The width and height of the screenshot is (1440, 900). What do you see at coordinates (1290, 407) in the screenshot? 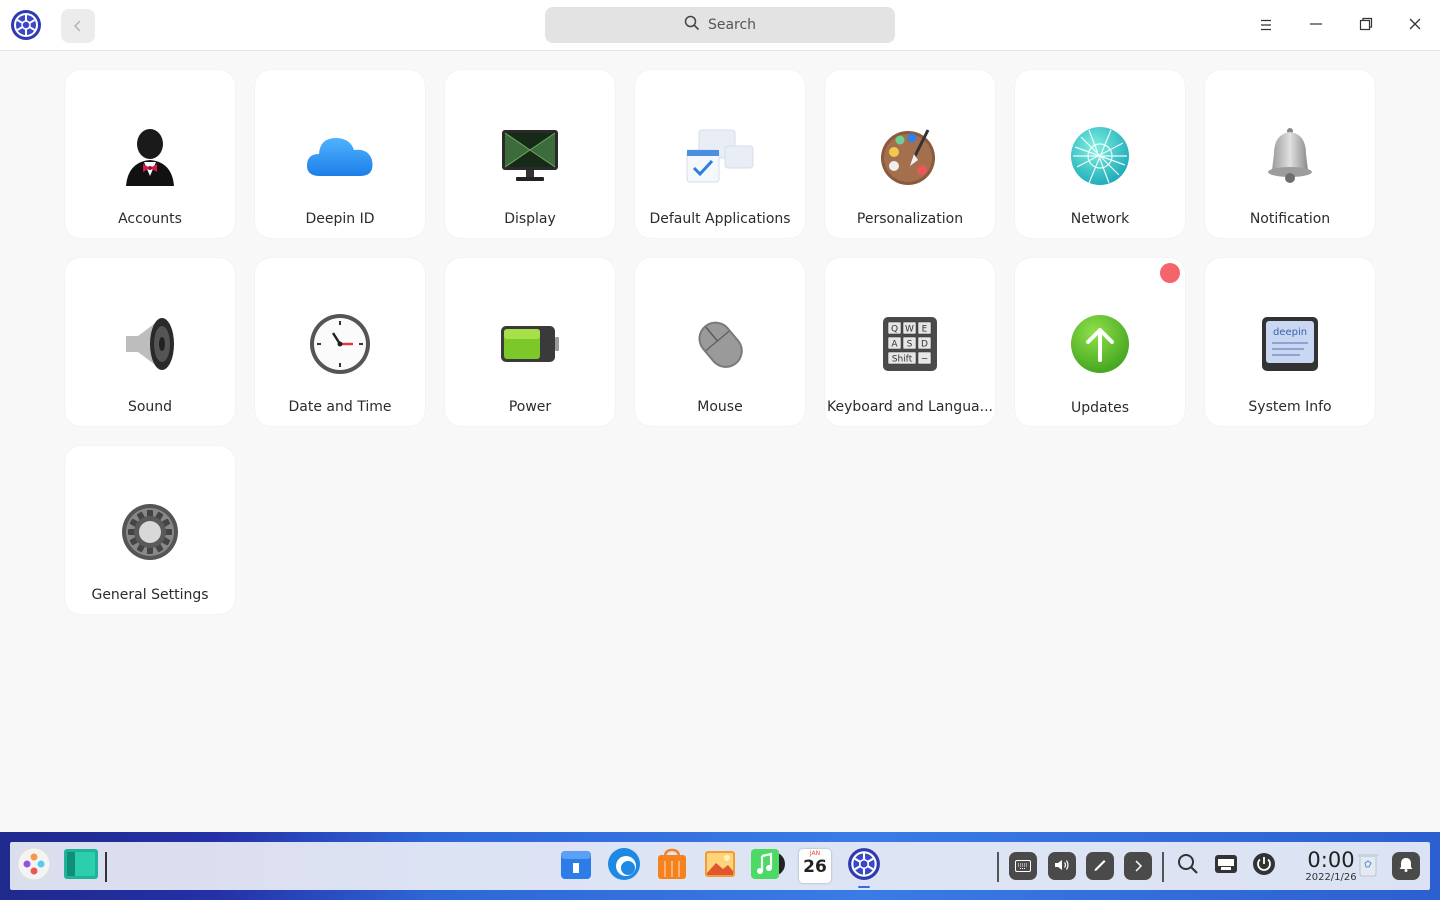
I see `module-label: System Info` at bounding box center [1290, 407].